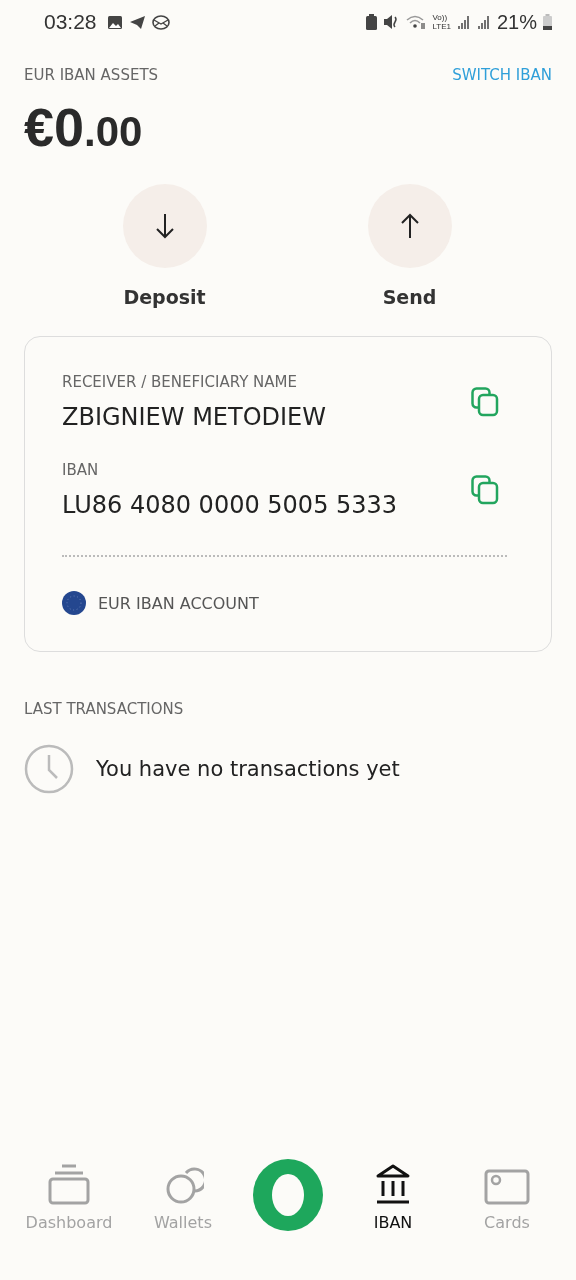  I want to click on image-icon, so click(114, 22).